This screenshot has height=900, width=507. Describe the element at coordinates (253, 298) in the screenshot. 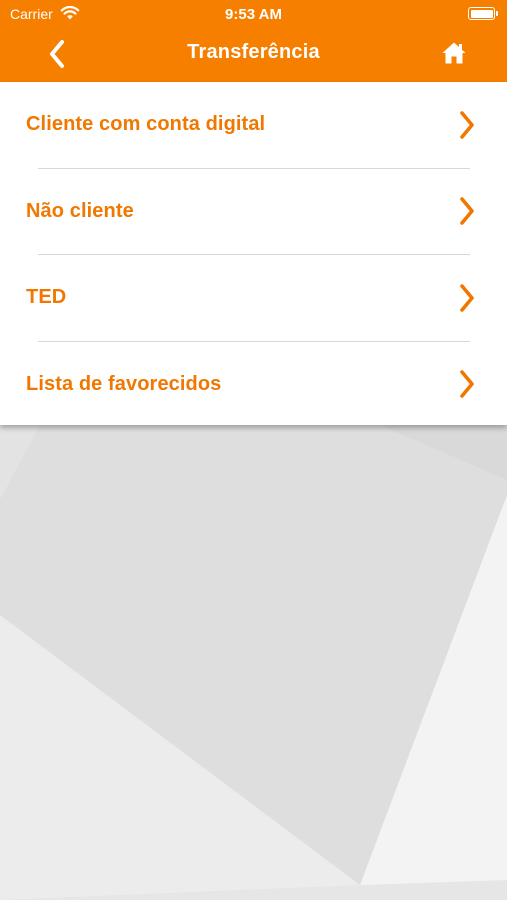

I see `menu-item-ted: TED` at that location.